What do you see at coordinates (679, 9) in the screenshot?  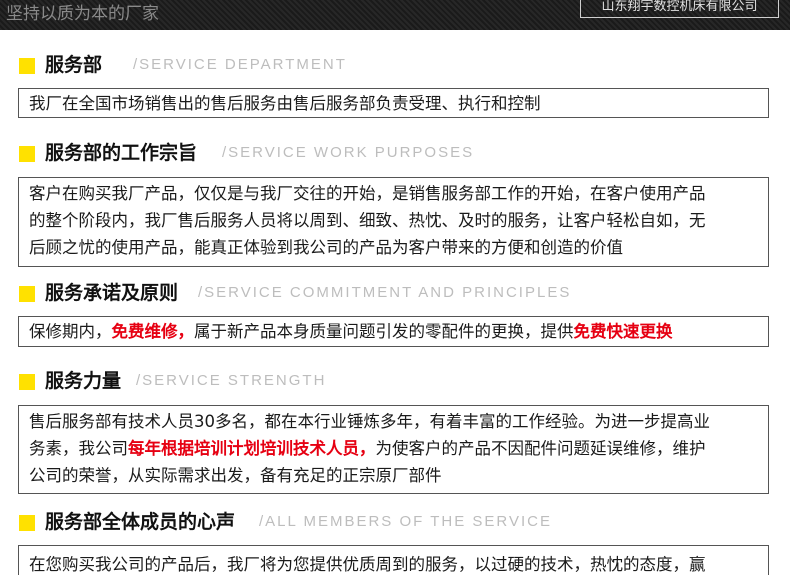 I see `company-name-badge: 山东翔宇数控机床有限公司` at bounding box center [679, 9].